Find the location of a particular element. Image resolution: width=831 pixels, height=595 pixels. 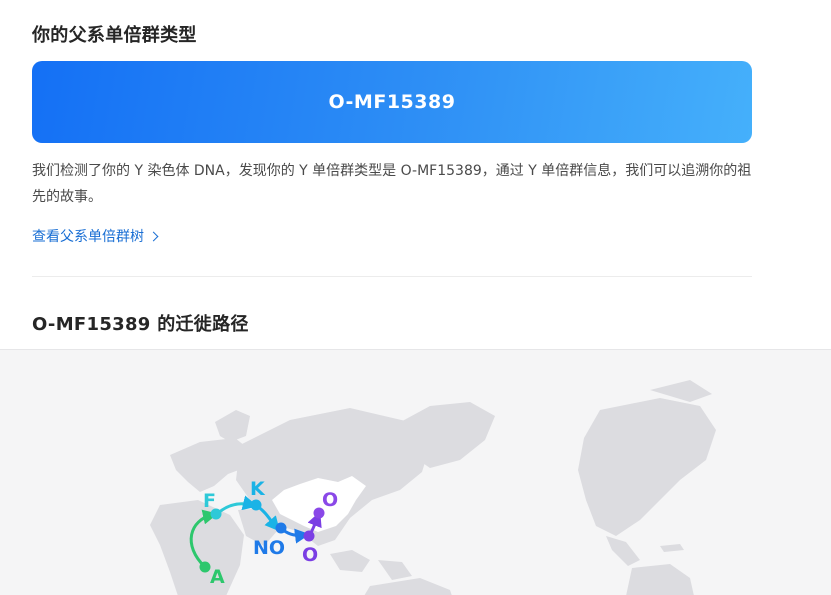

section-title-haplogroup-type: 你的父系单倍群类型 is located at coordinates (114, 35).